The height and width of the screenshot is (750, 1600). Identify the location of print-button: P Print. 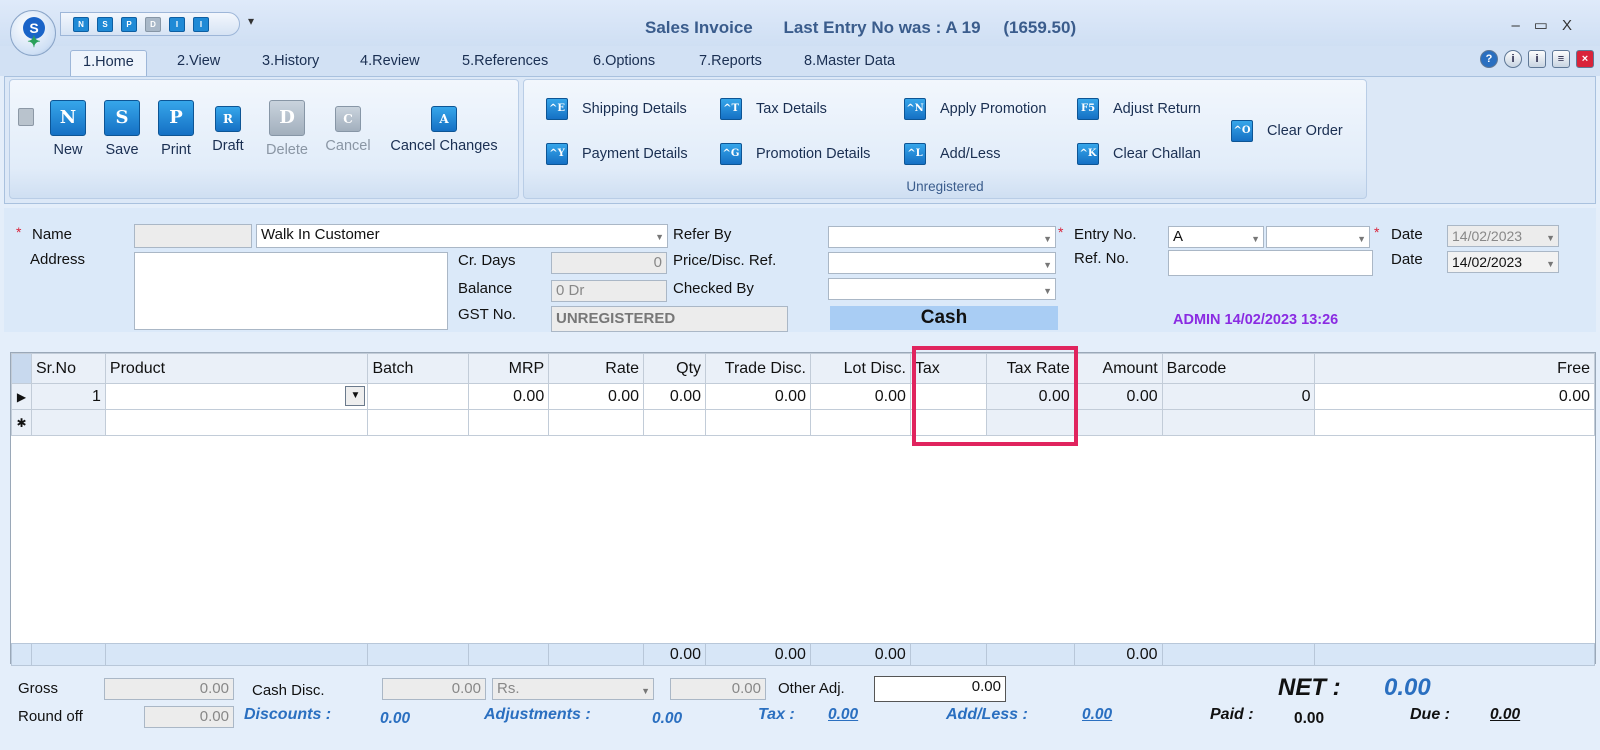
(176, 129).